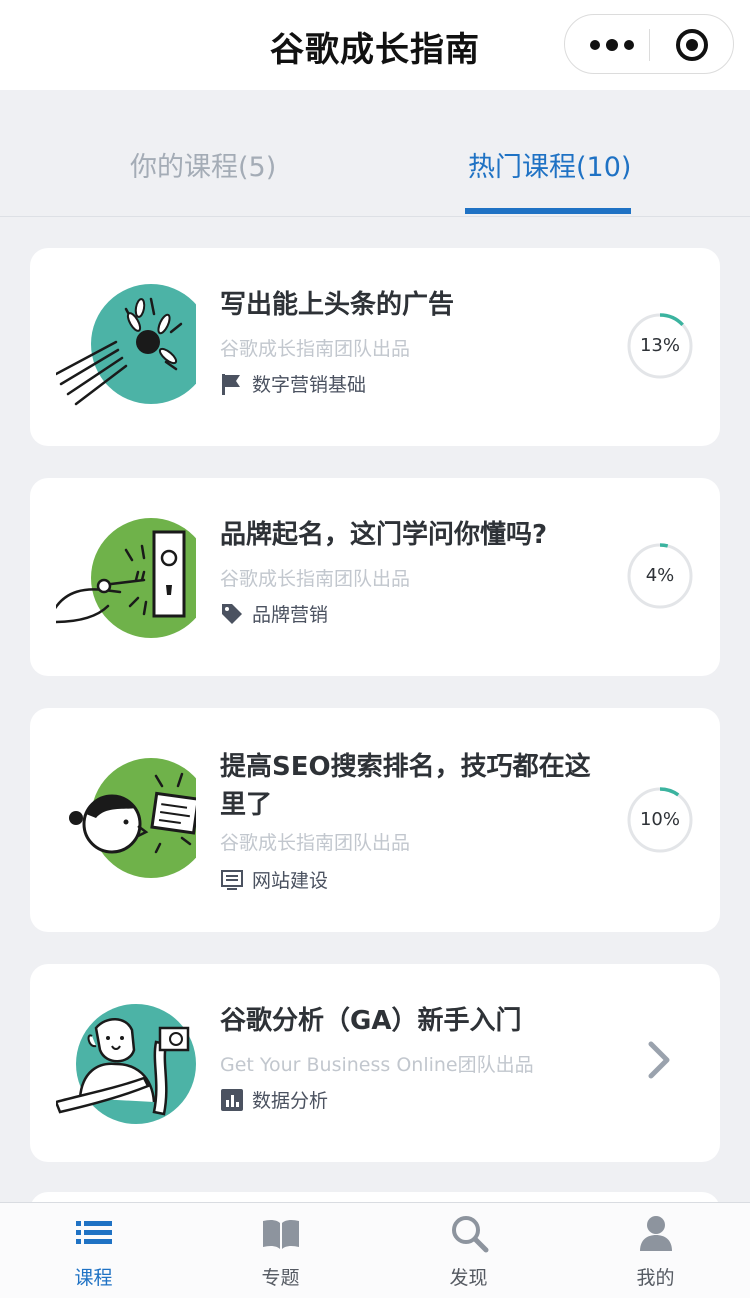 Image resolution: width=750 pixels, height=1298 pixels. I want to click on active-tab-indicator, so click(548, 211).